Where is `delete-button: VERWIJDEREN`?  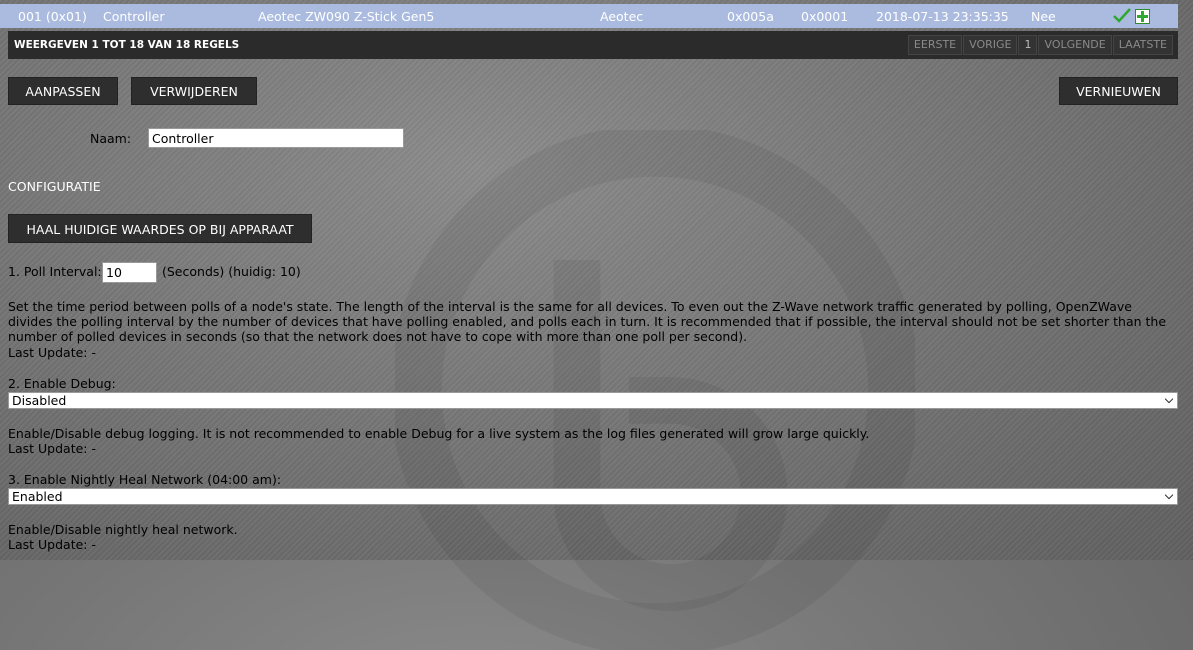 delete-button: VERWIJDEREN is located at coordinates (194, 91).